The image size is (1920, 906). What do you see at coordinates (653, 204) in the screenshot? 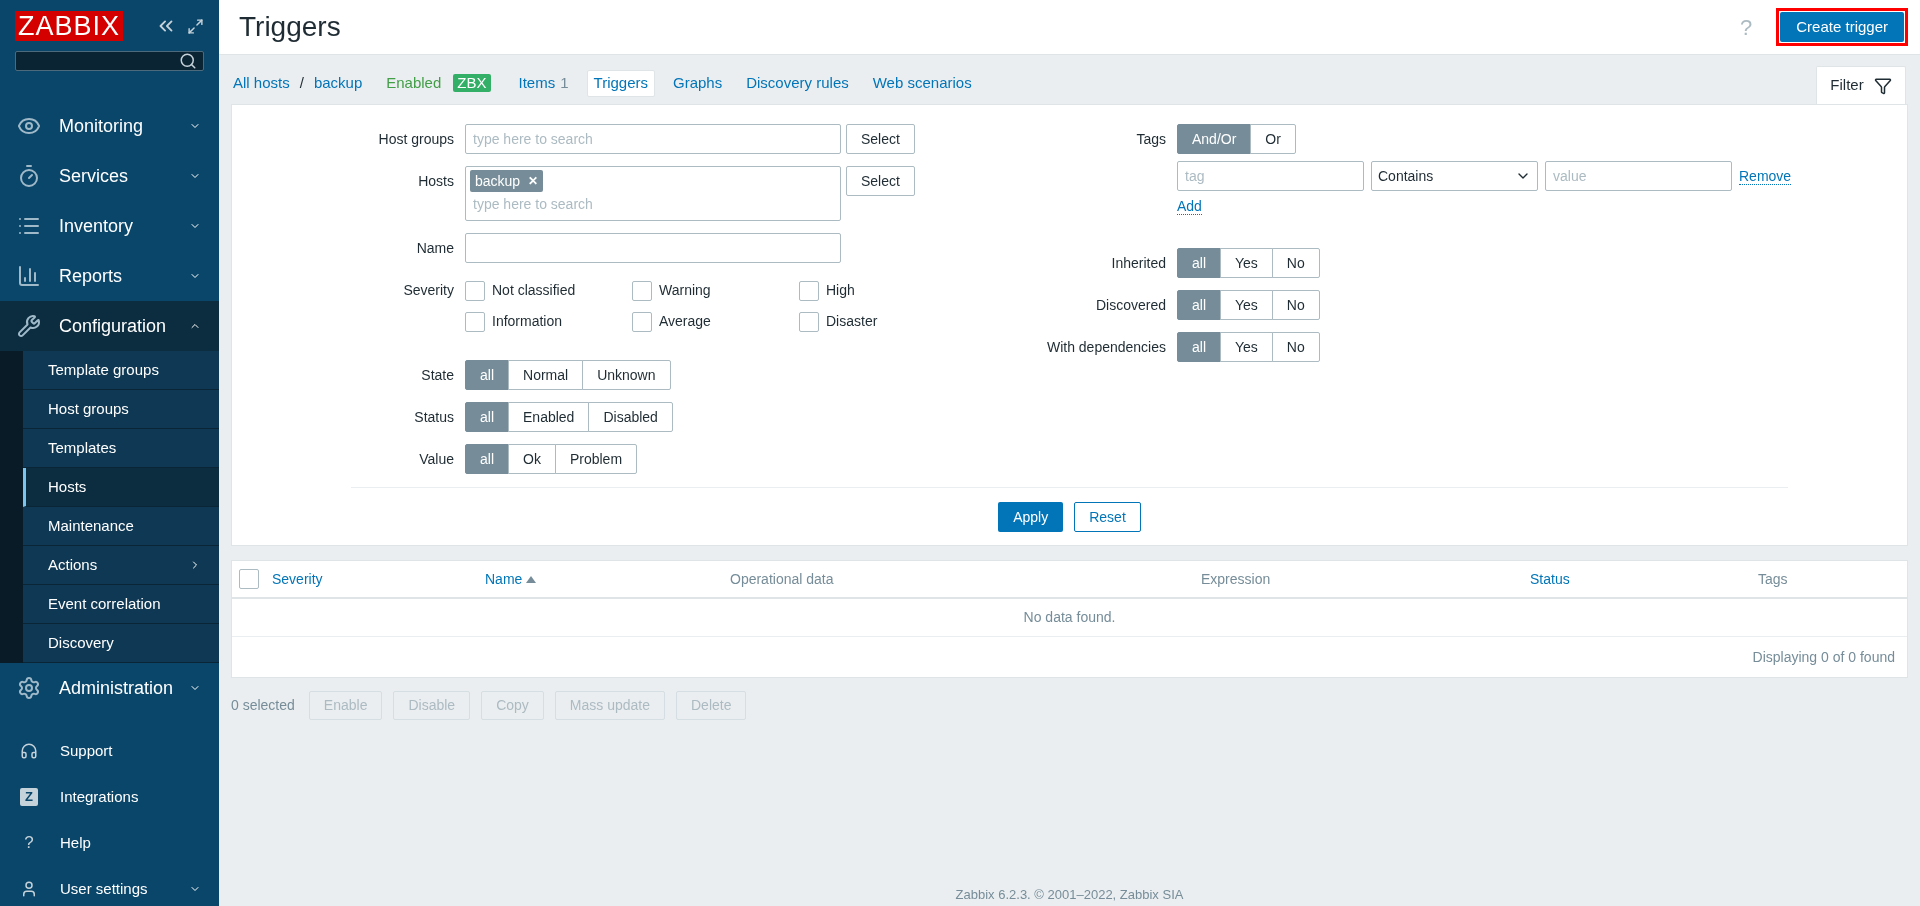
I see `hosts-search-input: type here to search` at bounding box center [653, 204].